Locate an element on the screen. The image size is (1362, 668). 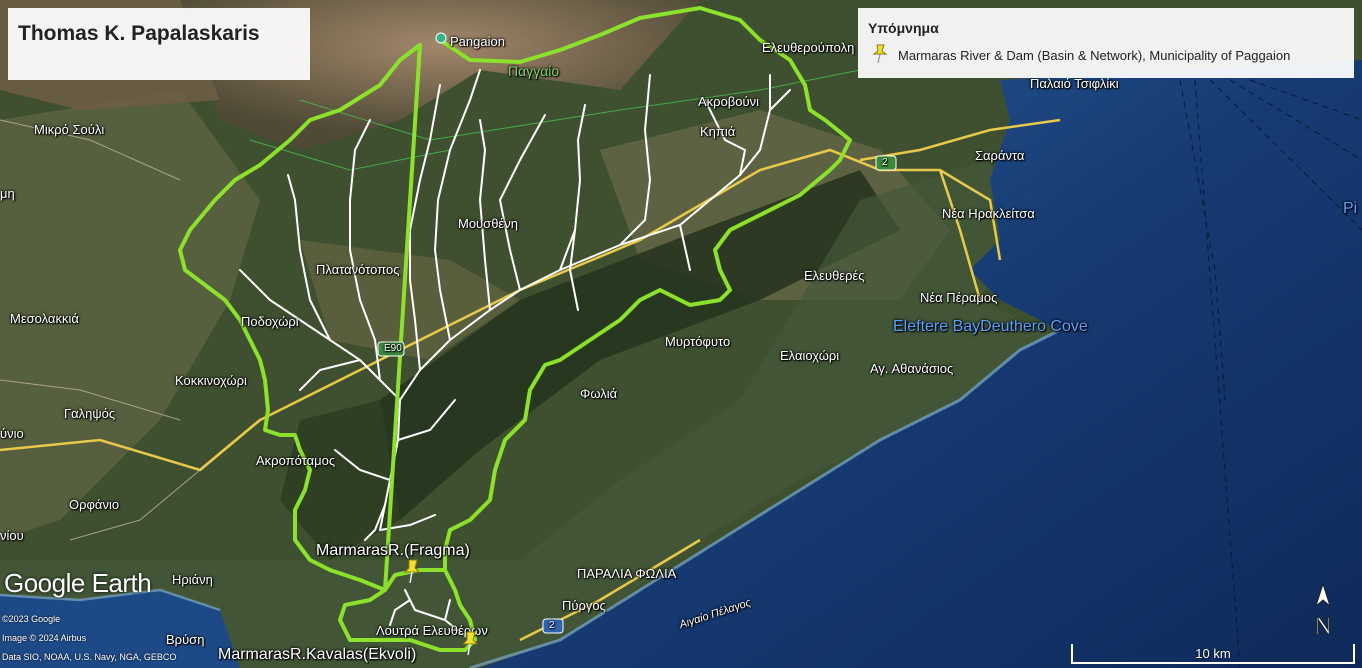
label-ag-athanasios: Αγ. Αθανάσιος is located at coordinates (911, 368).